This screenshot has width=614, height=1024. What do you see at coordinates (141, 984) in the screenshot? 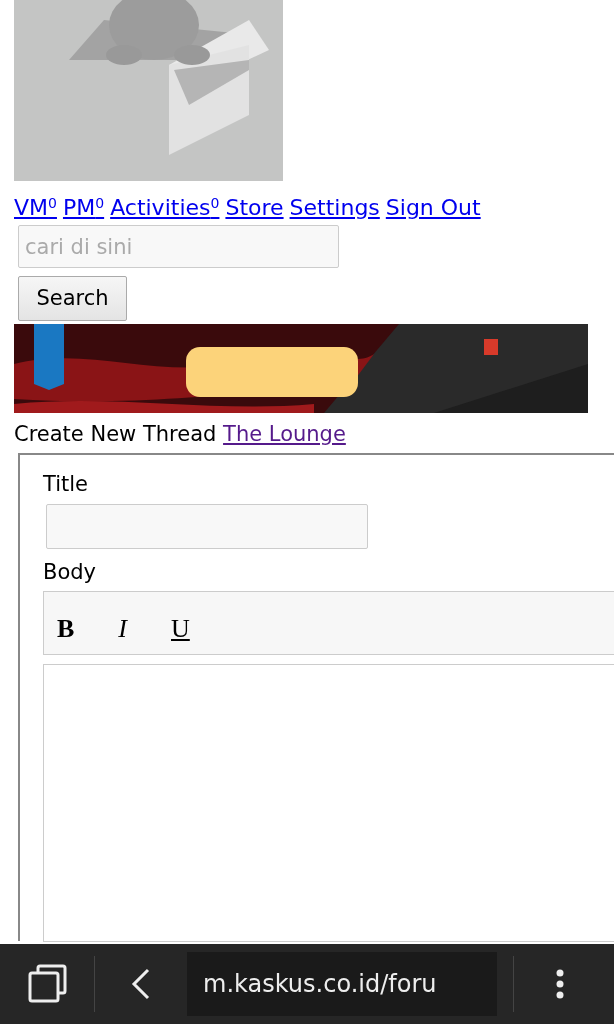
I see `back-icon` at bounding box center [141, 984].